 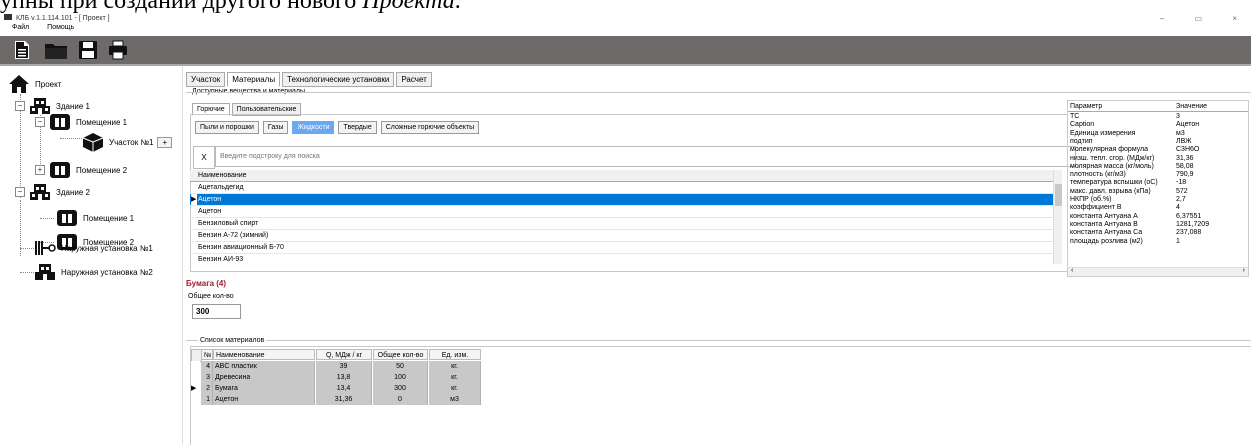 What do you see at coordinates (626, 212) in the screenshot?
I see `table-row: Ацетон` at bounding box center [626, 212].